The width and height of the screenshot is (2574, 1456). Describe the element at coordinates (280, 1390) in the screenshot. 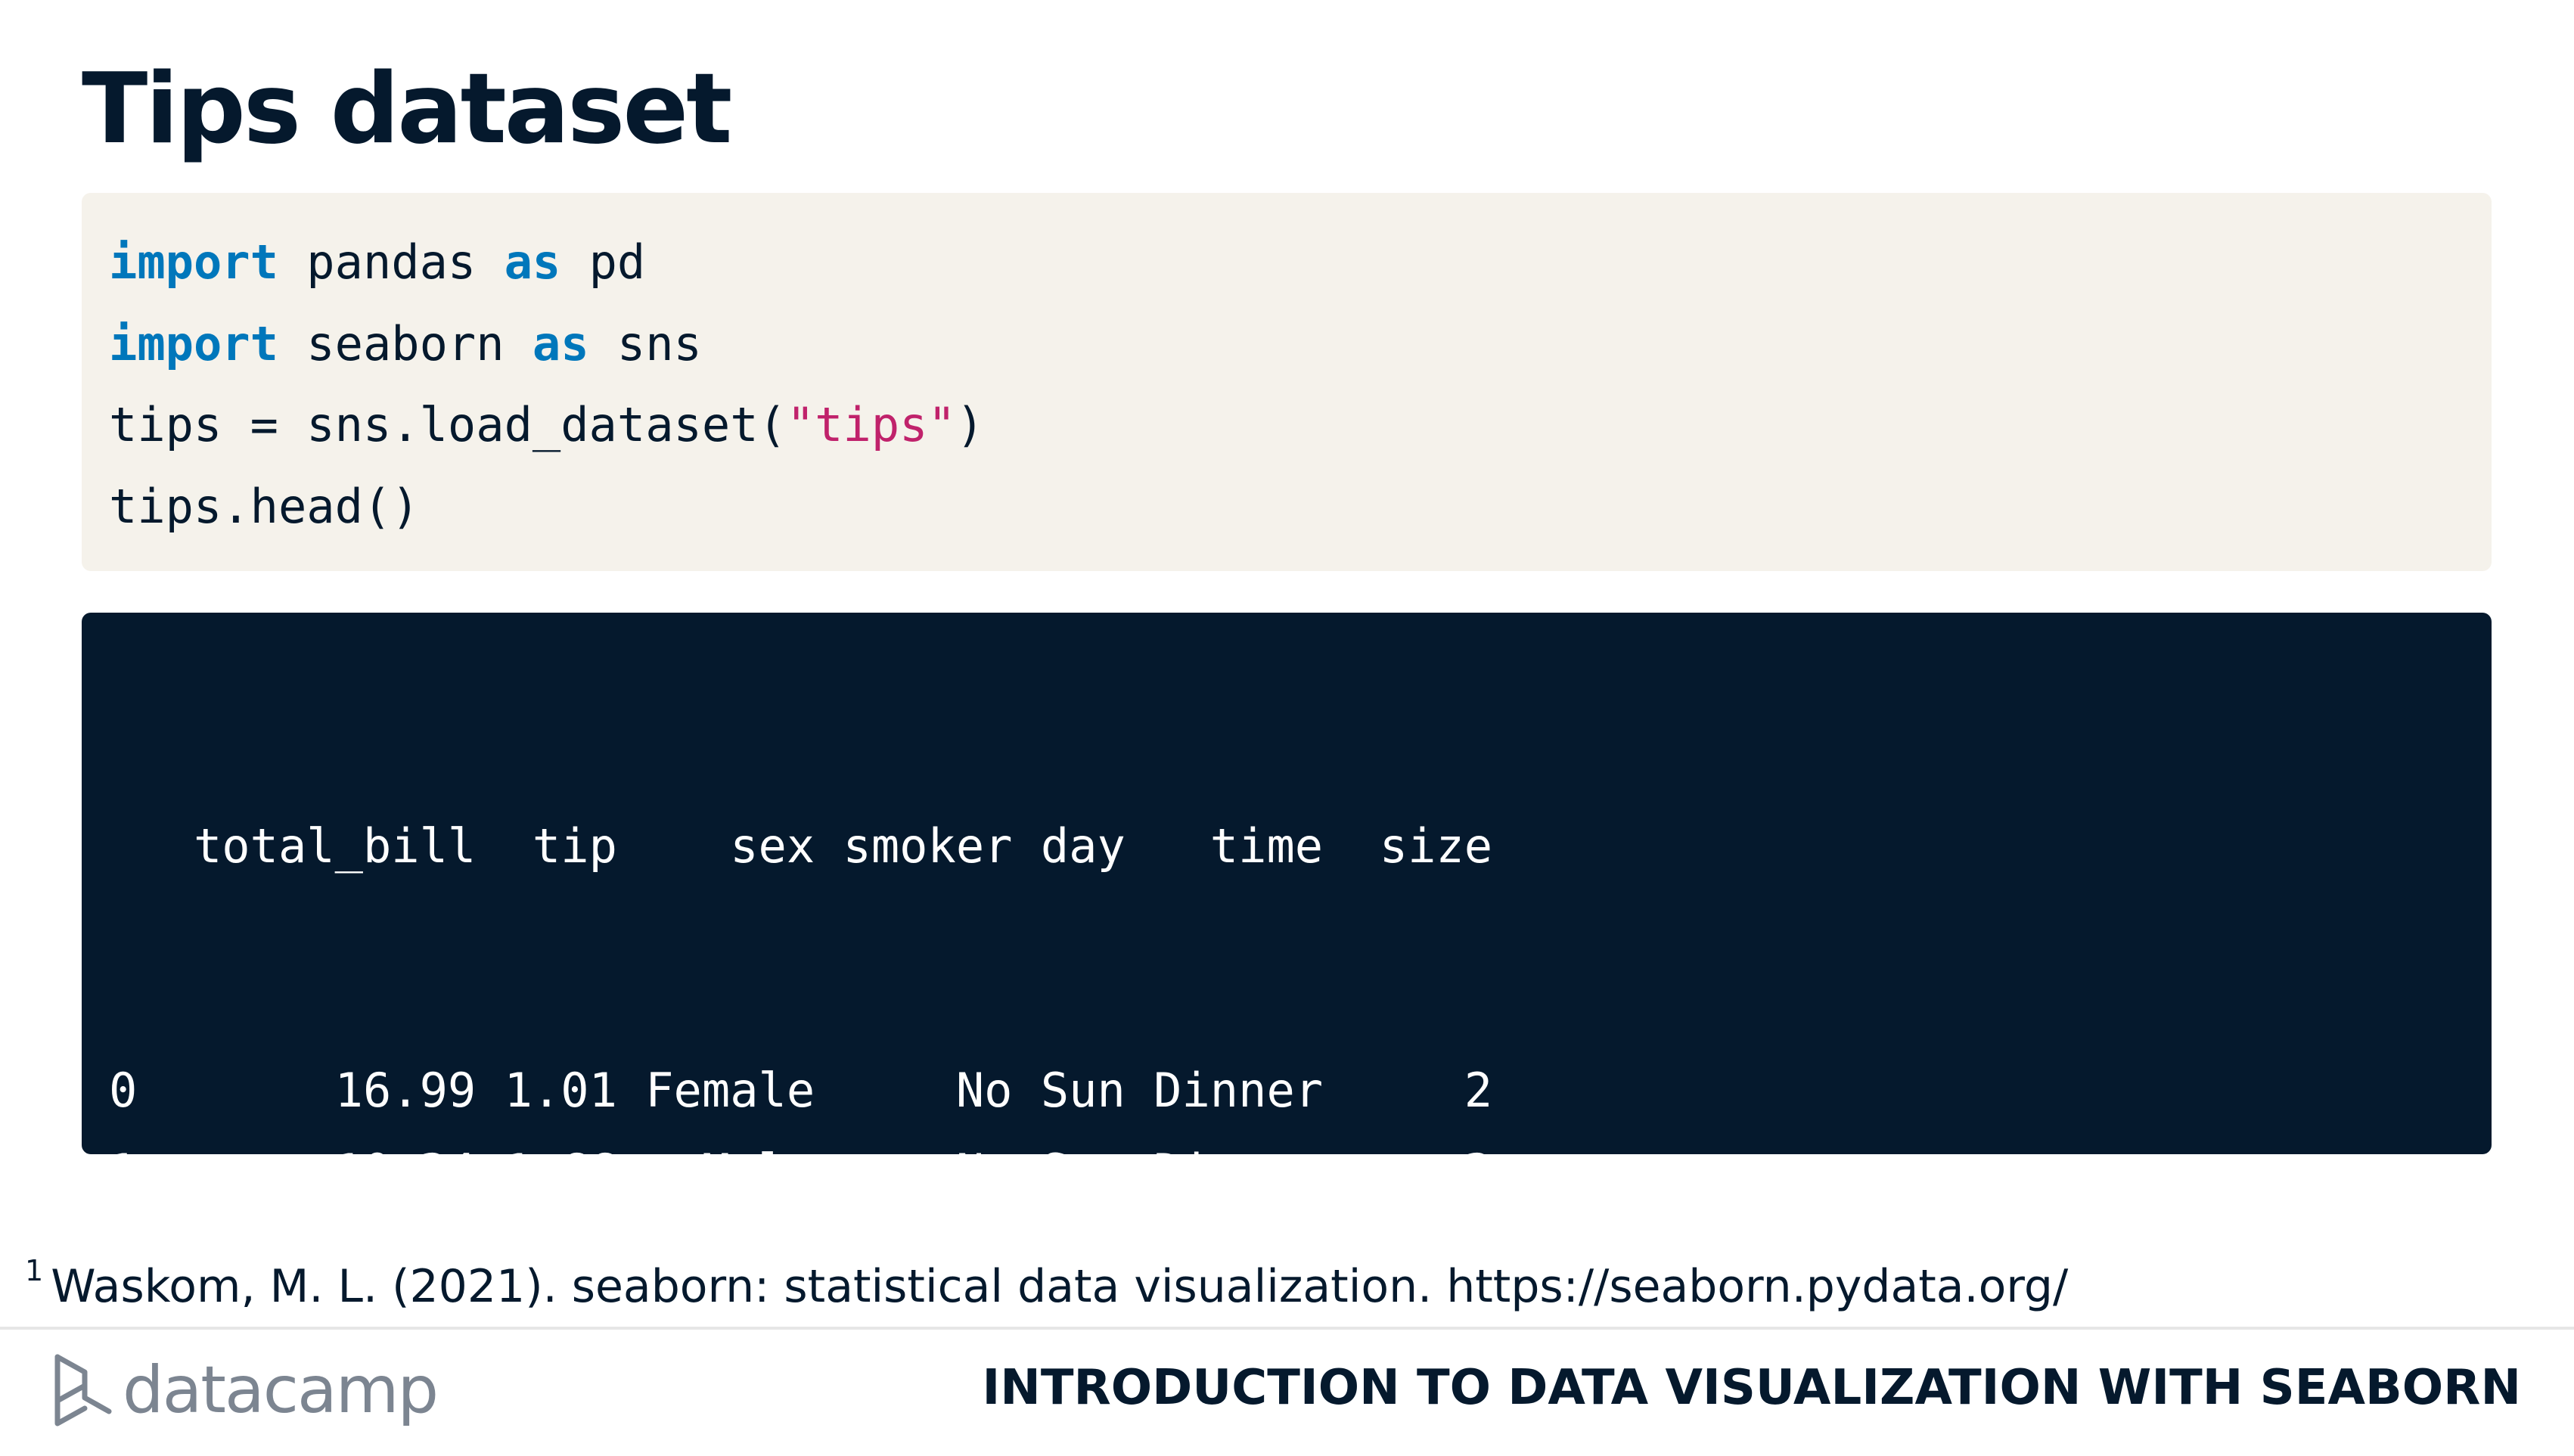

I see `logo-wordmark: datacamp` at that location.